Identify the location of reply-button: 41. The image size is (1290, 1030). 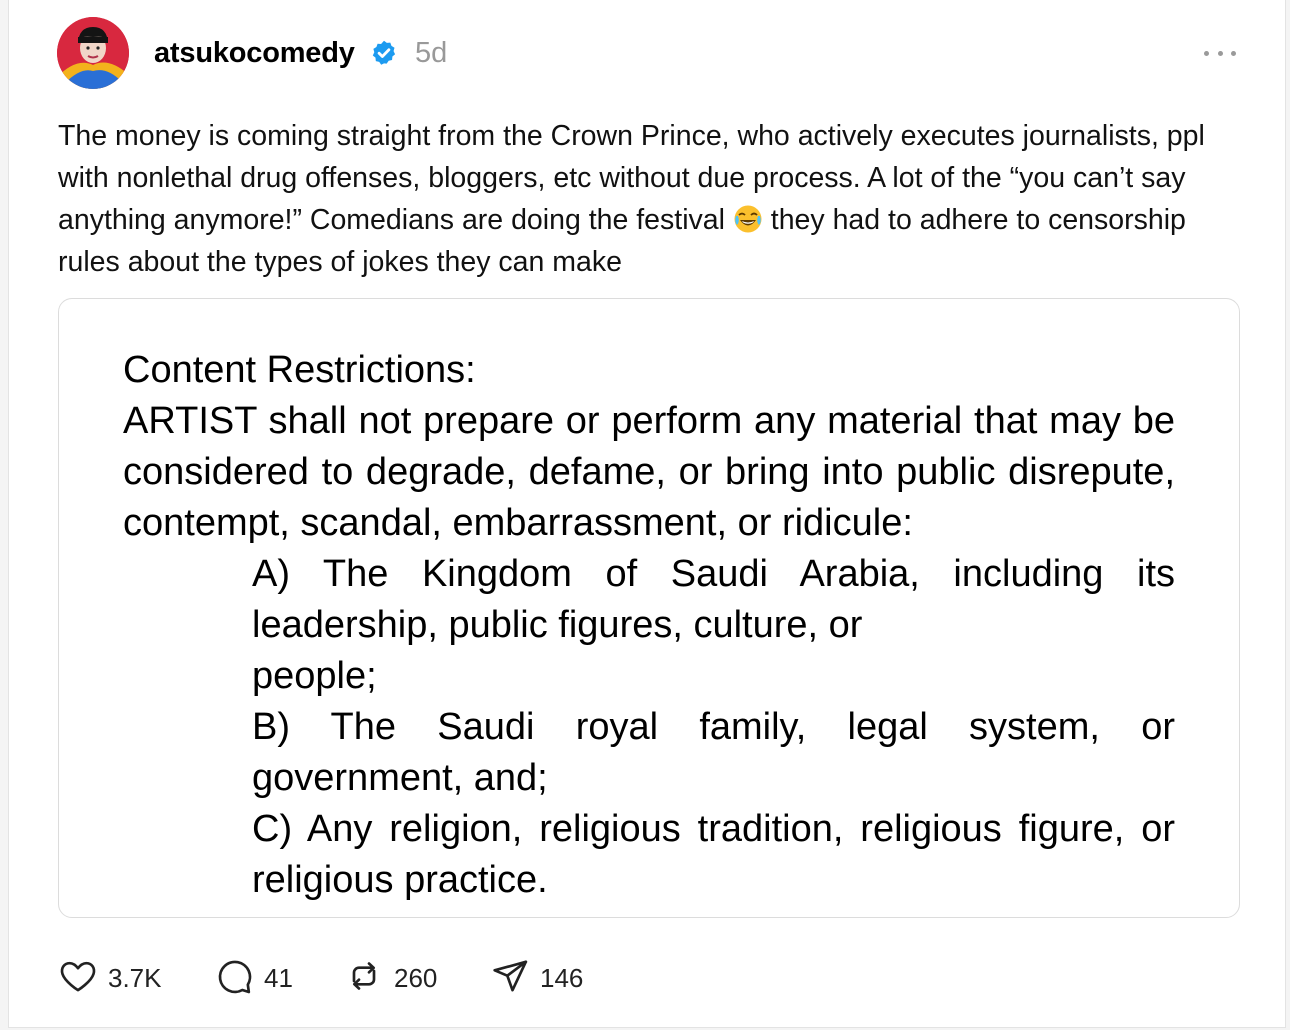
(253, 978).